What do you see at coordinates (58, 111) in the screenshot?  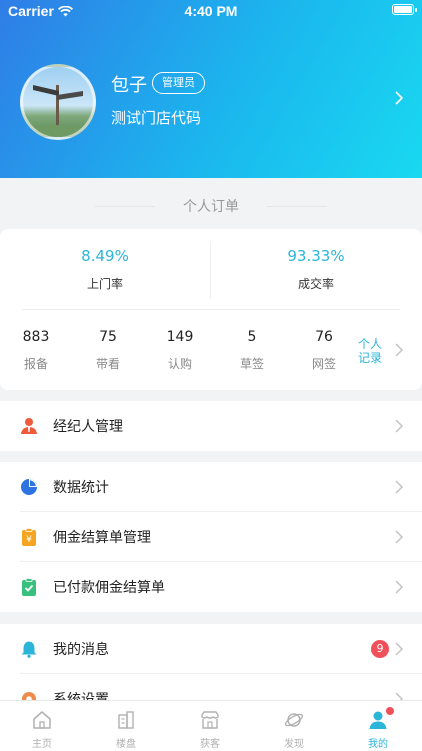 I see `signpost-image` at bounding box center [58, 111].